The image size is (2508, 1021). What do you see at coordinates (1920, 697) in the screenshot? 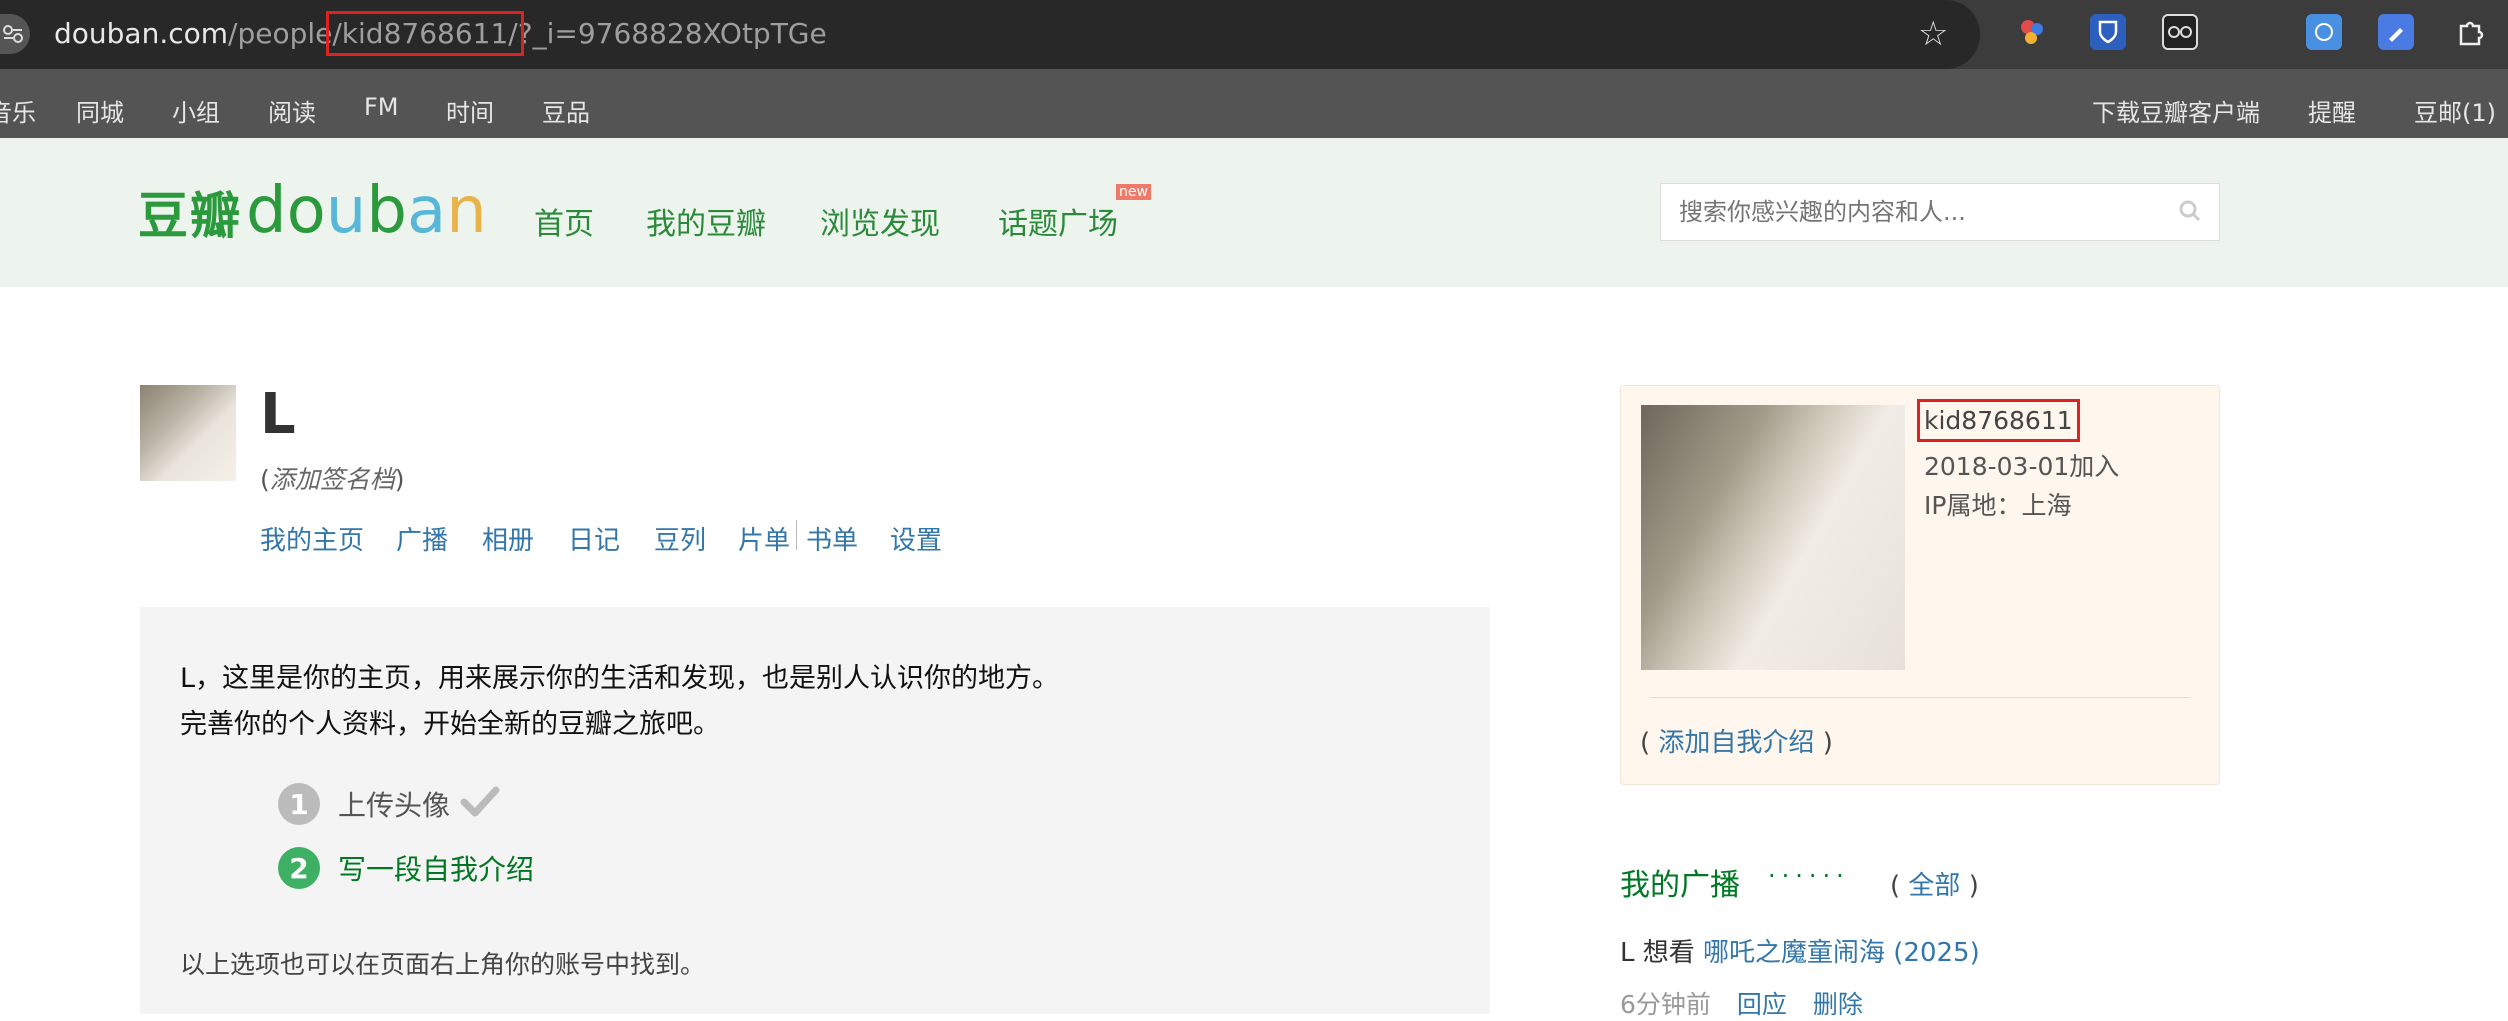
I see `card-divider` at bounding box center [1920, 697].